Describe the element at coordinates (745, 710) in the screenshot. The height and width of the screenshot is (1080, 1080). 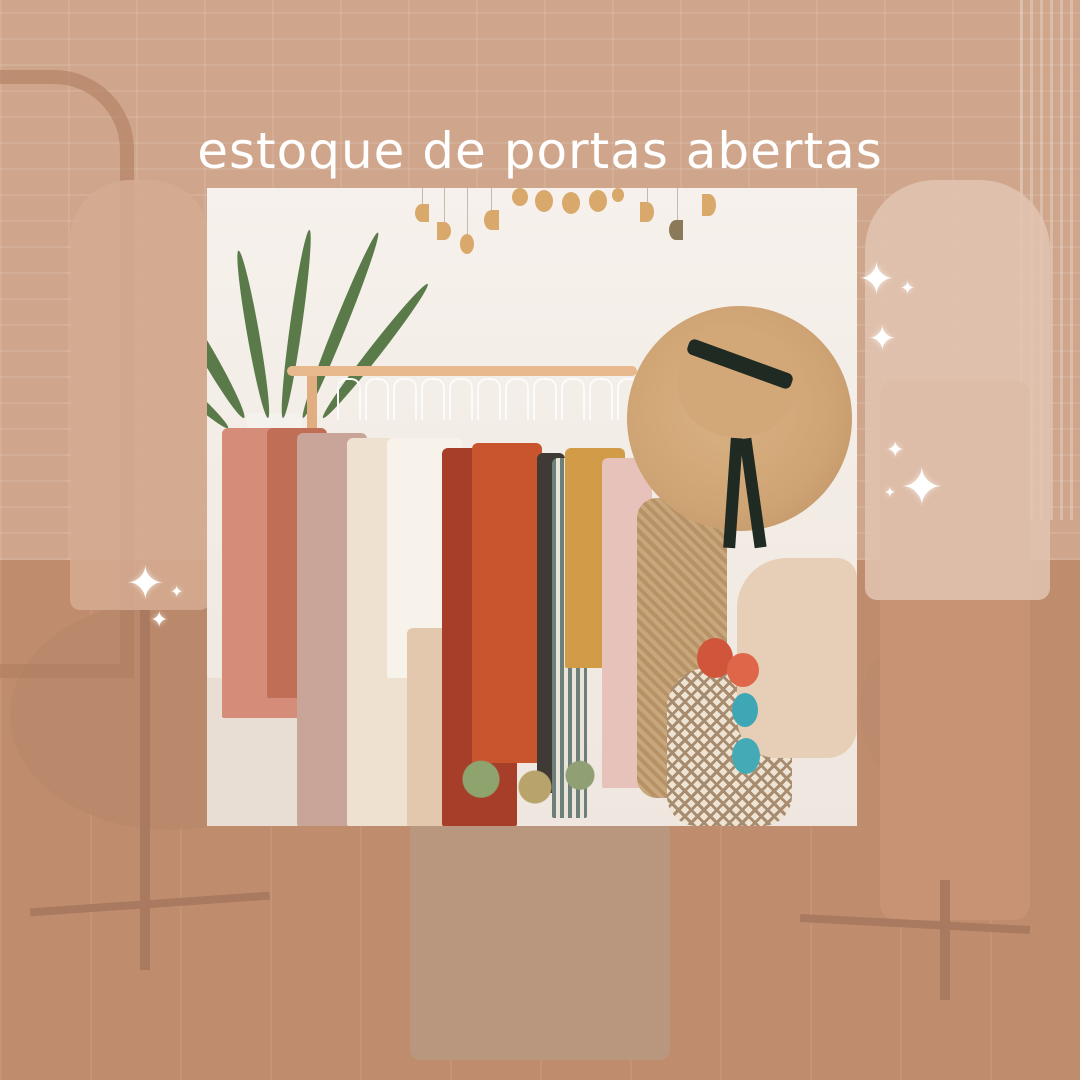
I see `pompom-teal-top` at that location.